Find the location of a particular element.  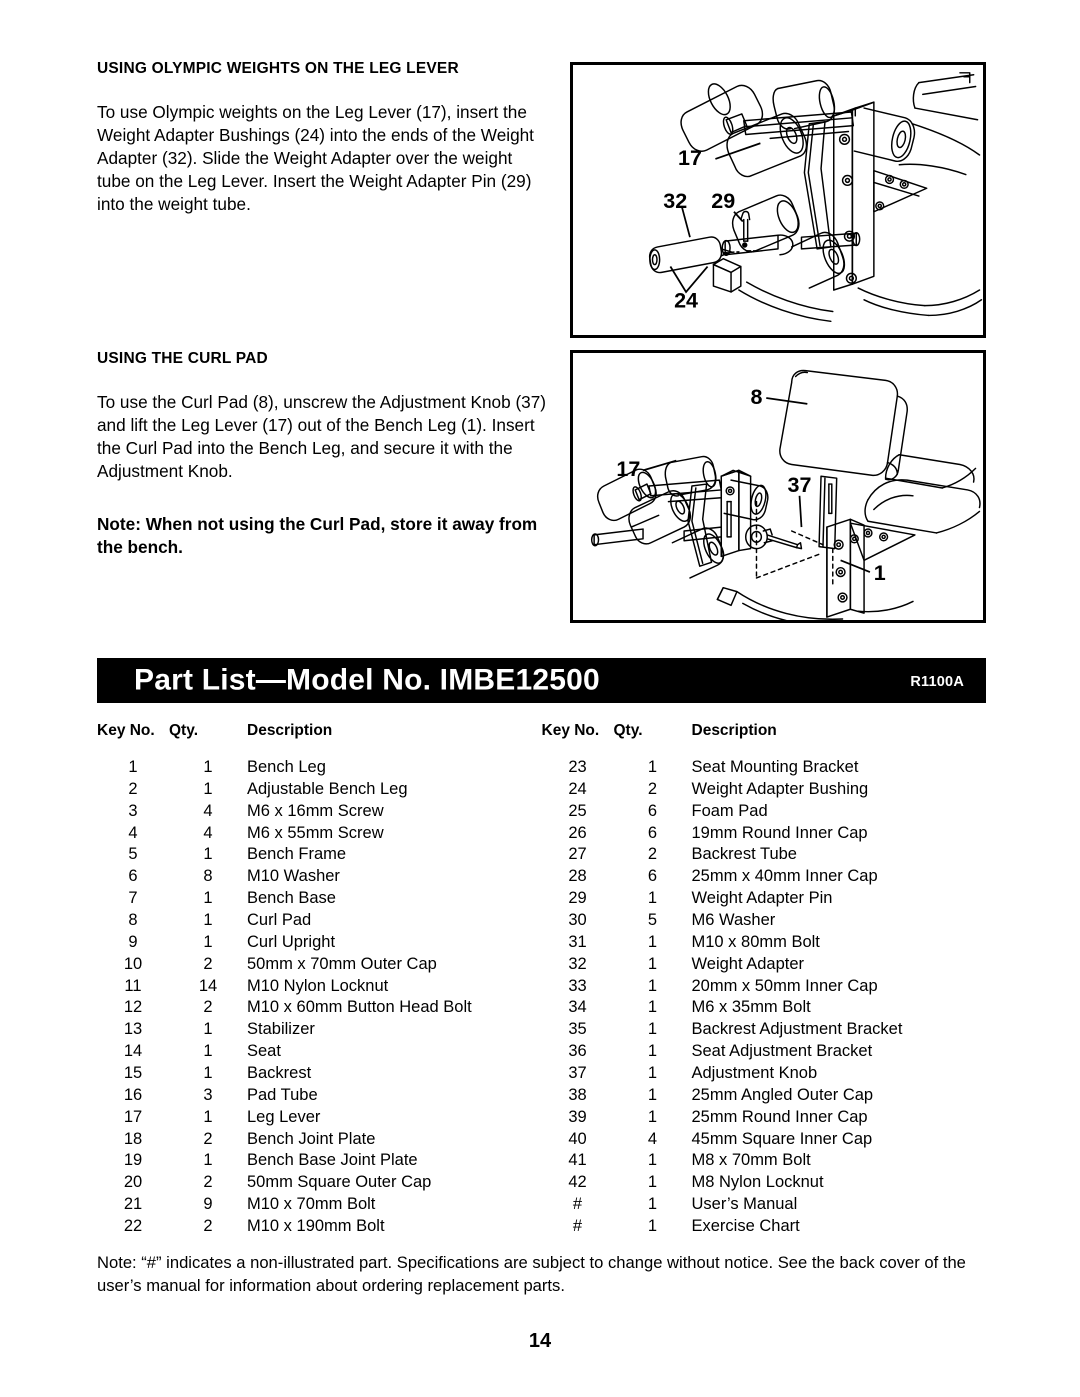

curl-pad-installation-drawing: 8 17 37 1 is located at coordinates (785, 494).